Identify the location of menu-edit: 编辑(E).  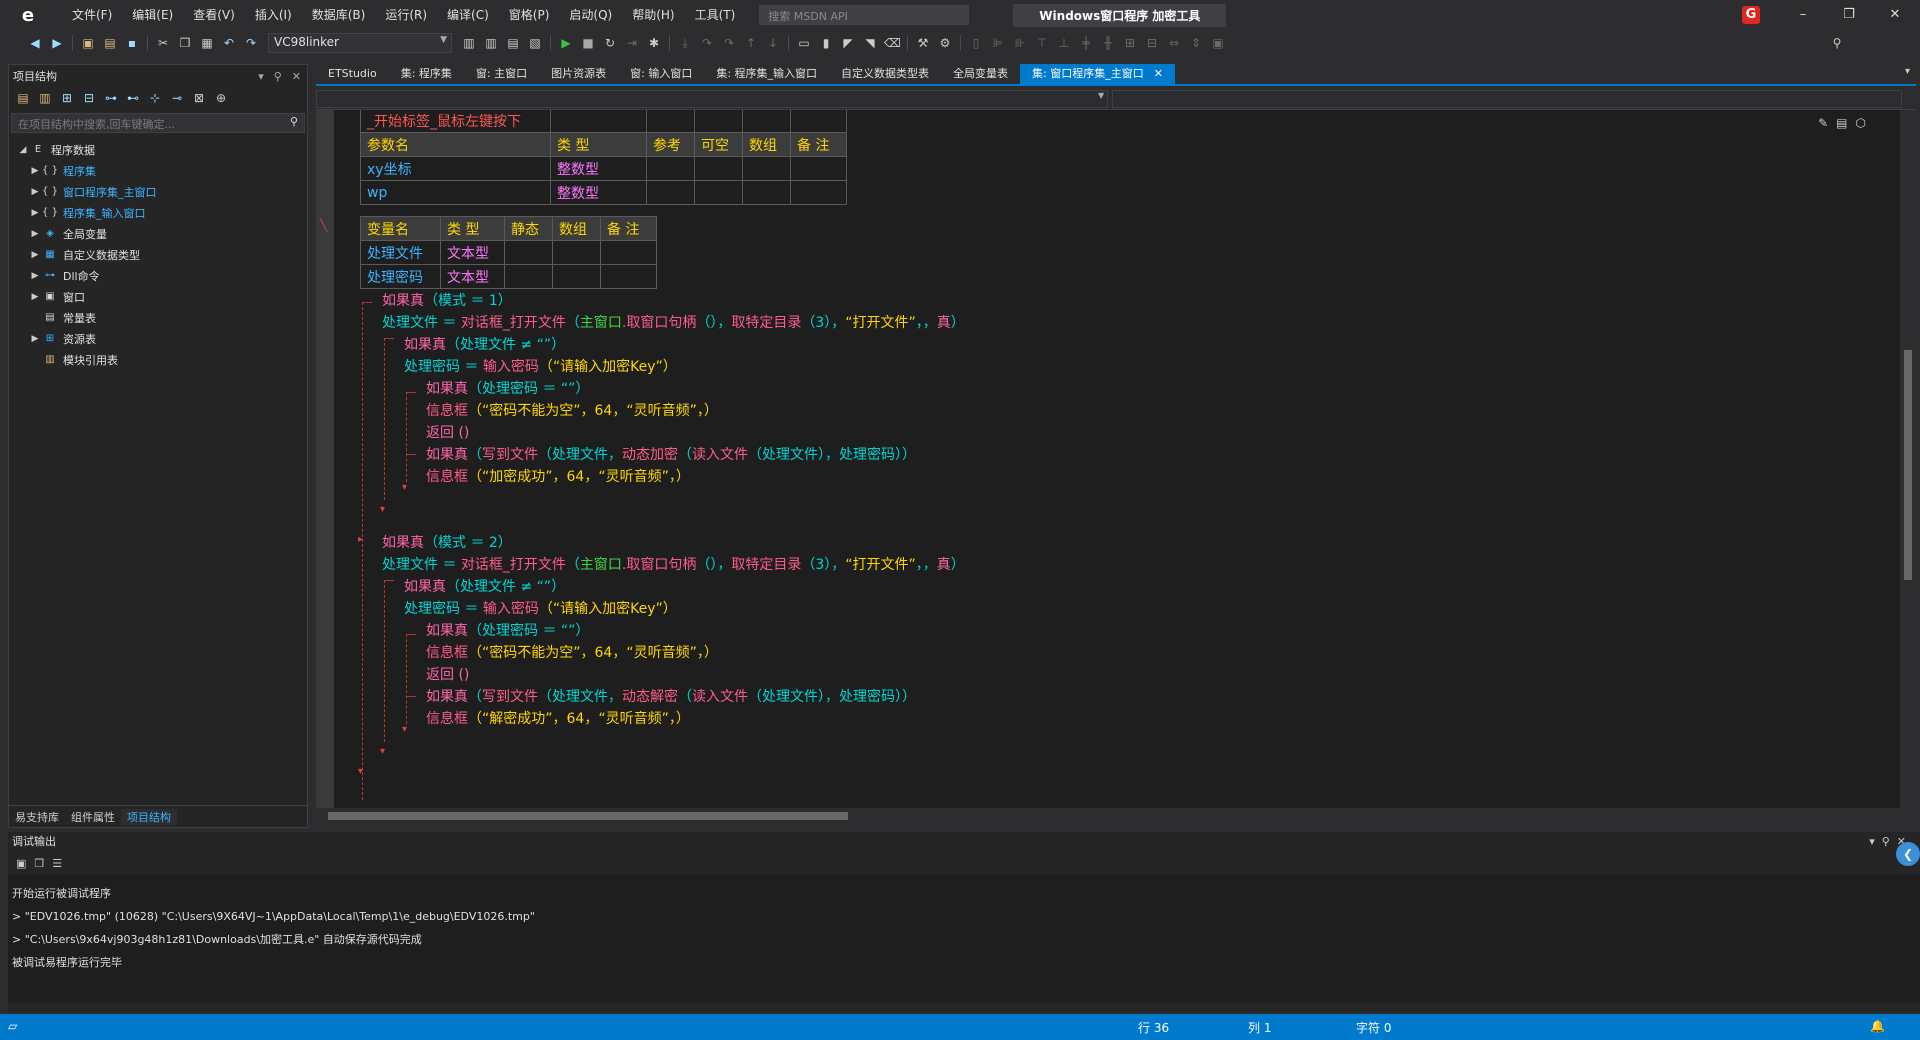
(152, 15).